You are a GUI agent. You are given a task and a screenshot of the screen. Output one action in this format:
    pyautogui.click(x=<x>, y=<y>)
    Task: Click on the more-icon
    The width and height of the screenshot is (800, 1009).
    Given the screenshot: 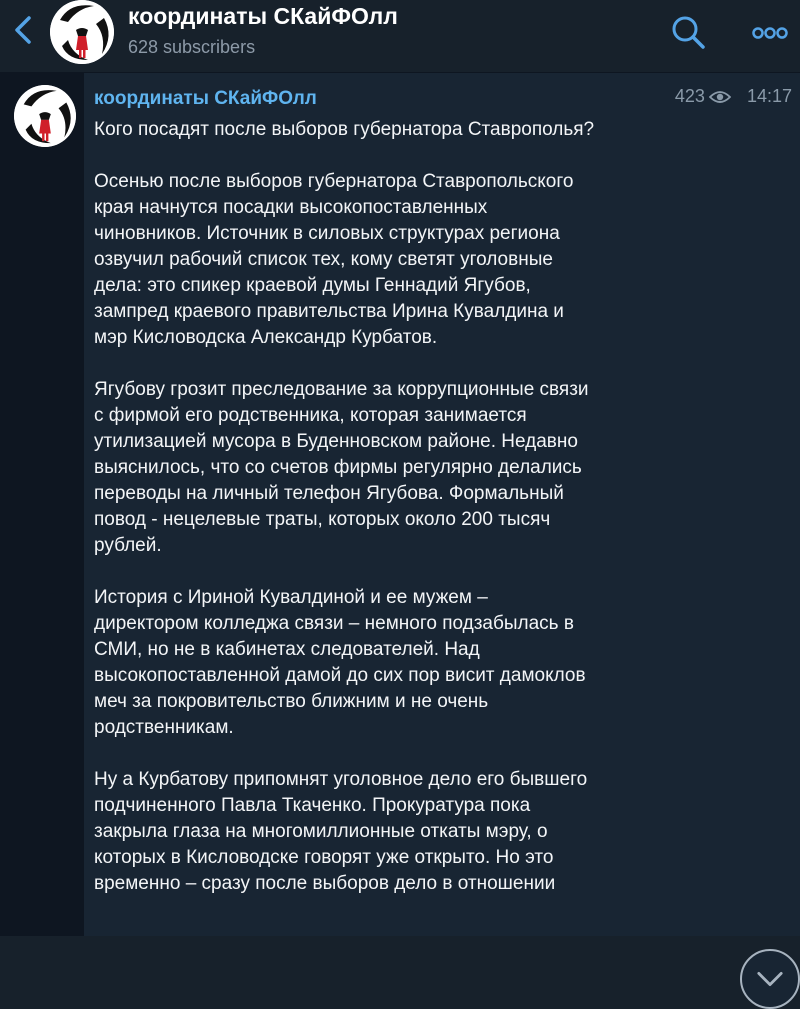 What is the action you would take?
    pyautogui.click(x=770, y=33)
    